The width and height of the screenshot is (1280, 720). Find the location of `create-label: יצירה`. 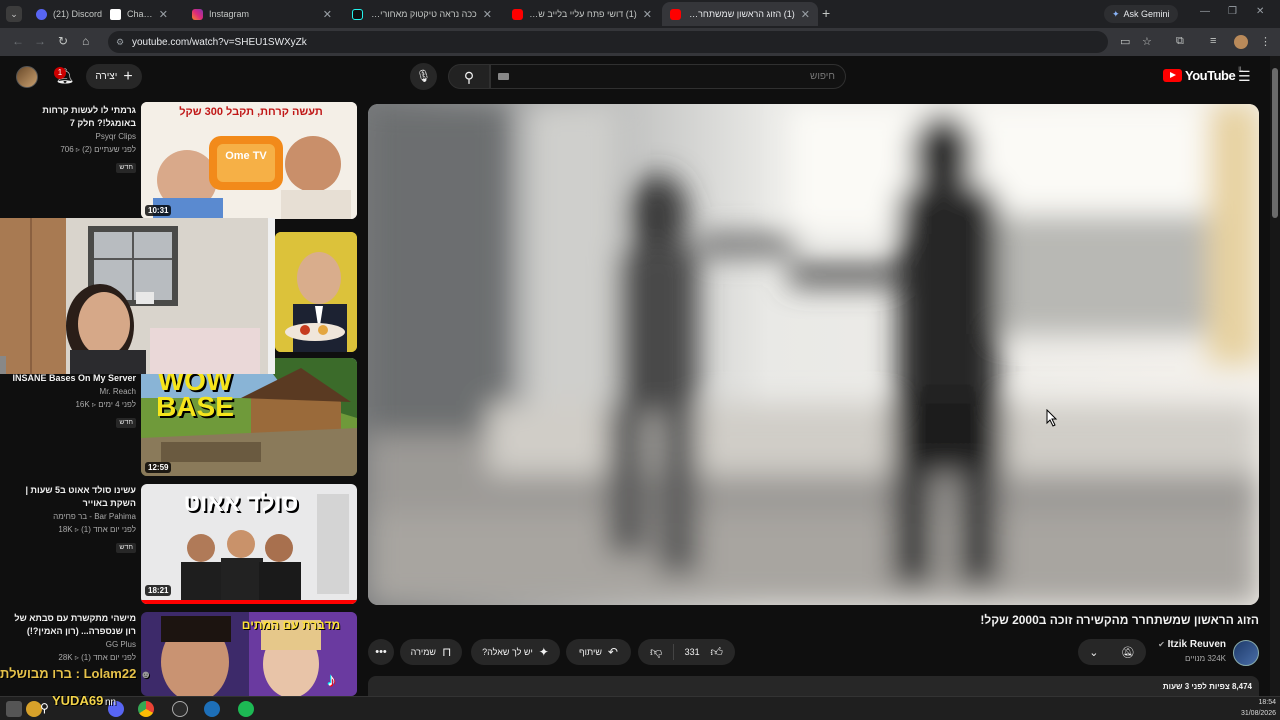

create-label: יצירה is located at coordinates (106, 76).